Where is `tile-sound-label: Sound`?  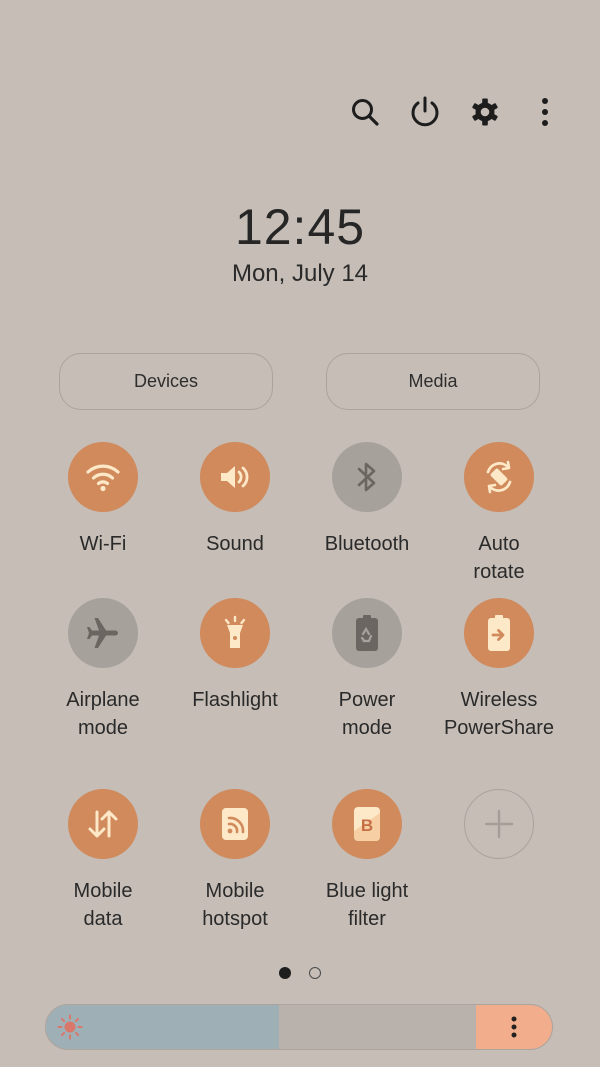
tile-sound-label: Sound is located at coordinates (235, 544).